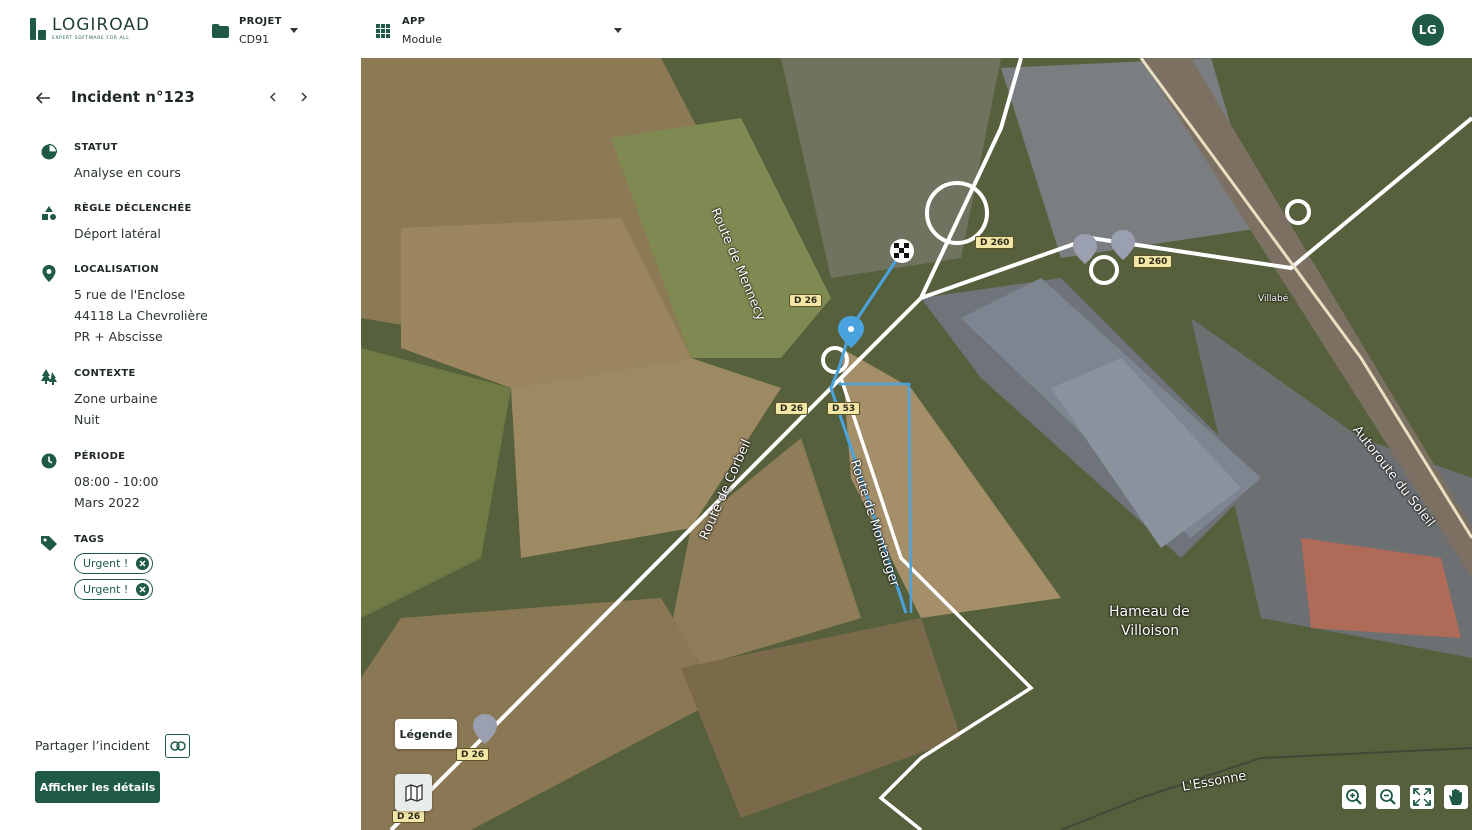  What do you see at coordinates (43, 98) in the screenshot?
I see `back-arrow-icon` at bounding box center [43, 98].